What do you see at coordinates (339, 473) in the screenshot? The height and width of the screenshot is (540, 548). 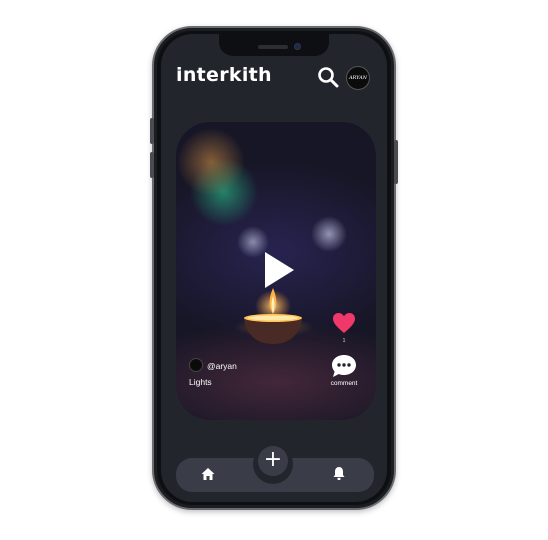 I see `bell-icon` at bounding box center [339, 473].